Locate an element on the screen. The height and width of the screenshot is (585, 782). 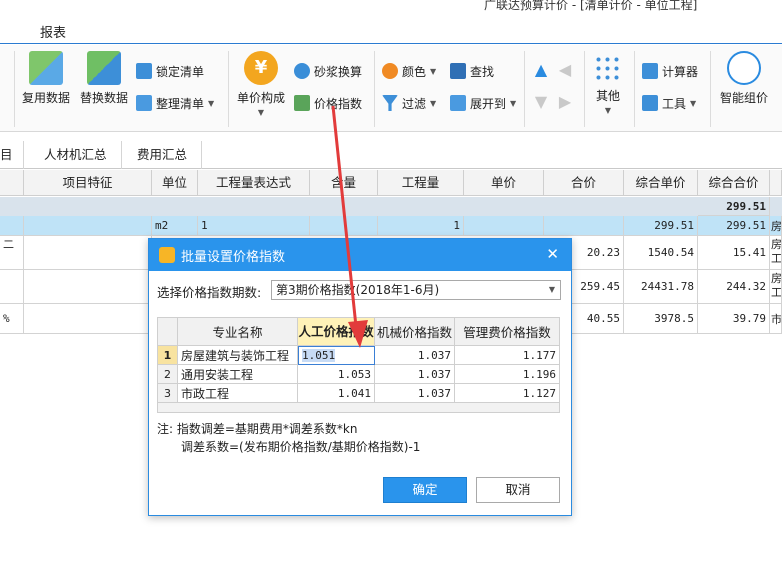
grid-header is located at coordinates (776, 183).